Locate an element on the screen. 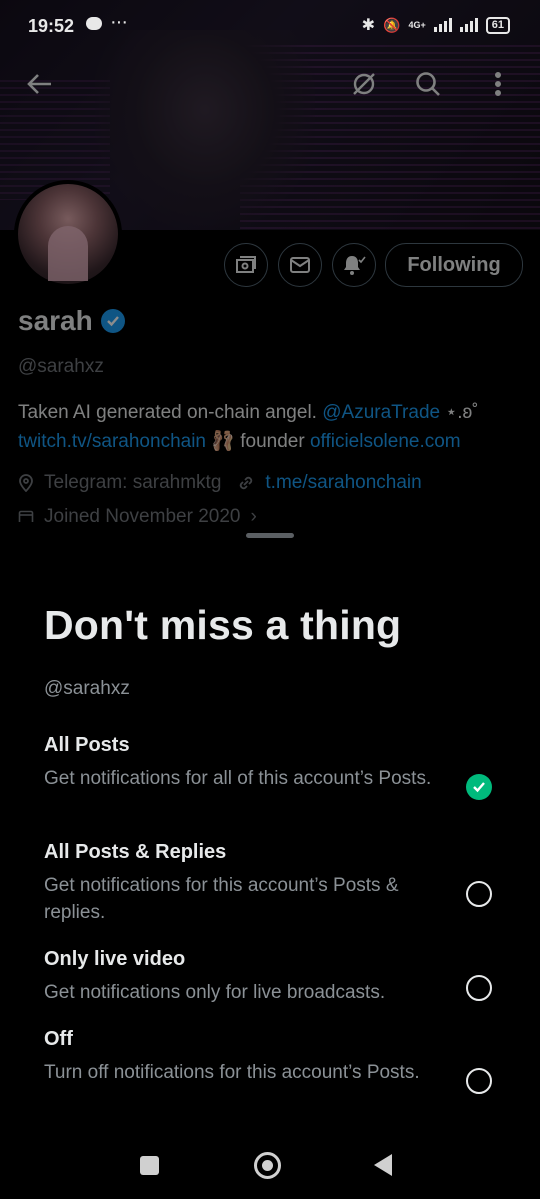 The image size is (540, 1199). system-navigation-bar is located at coordinates (270, 1167).